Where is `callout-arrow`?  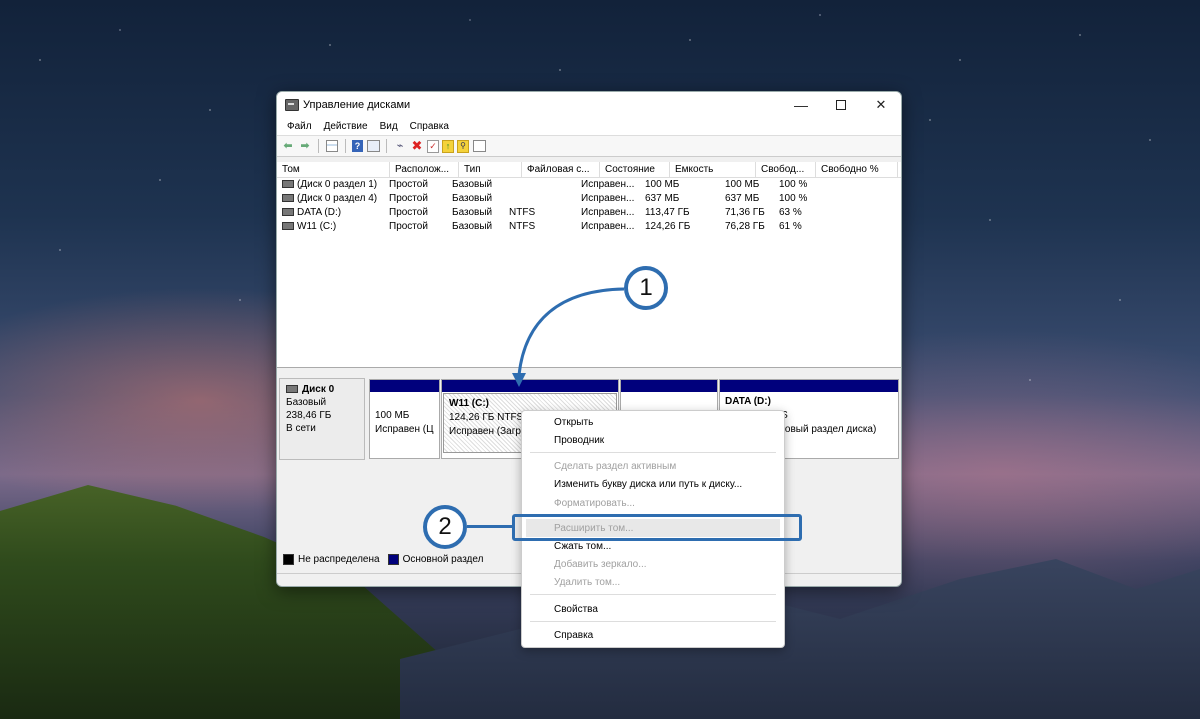 callout-arrow is located at coordinates (568, 337).